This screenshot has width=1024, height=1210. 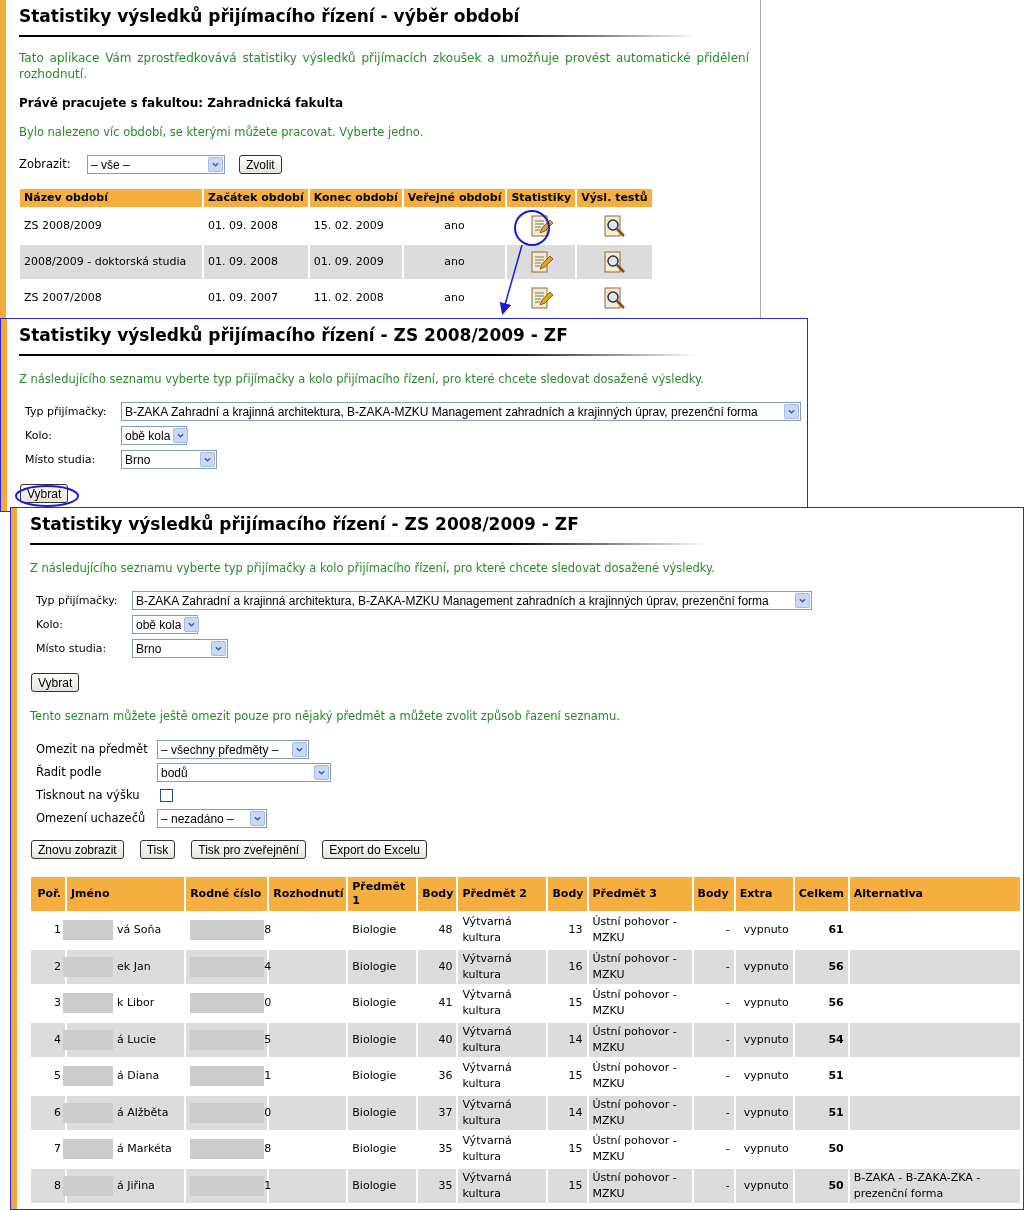 I want to click on table-cell: 37, so click(x=437, y=1112).